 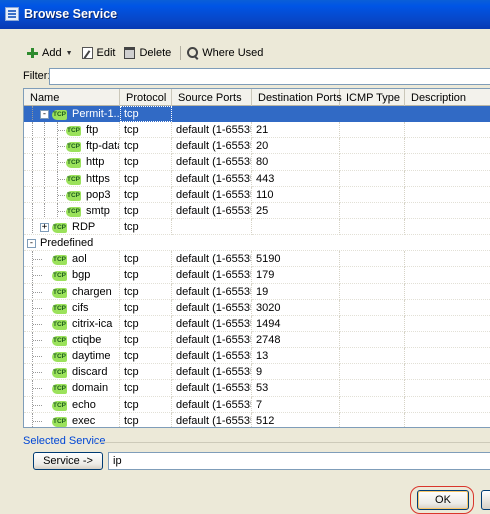 What do you see at coordinates (296, 340) in the screenshot?
I see `destination-ports-cell: 2748` at bounding box center [296, 340].